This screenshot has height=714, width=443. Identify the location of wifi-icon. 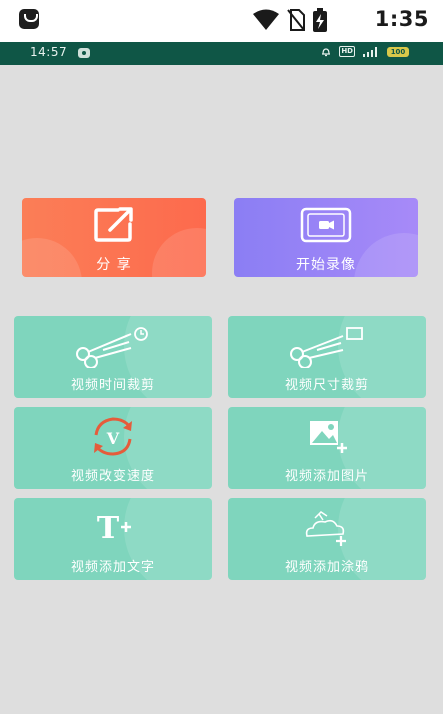
(266, 19).